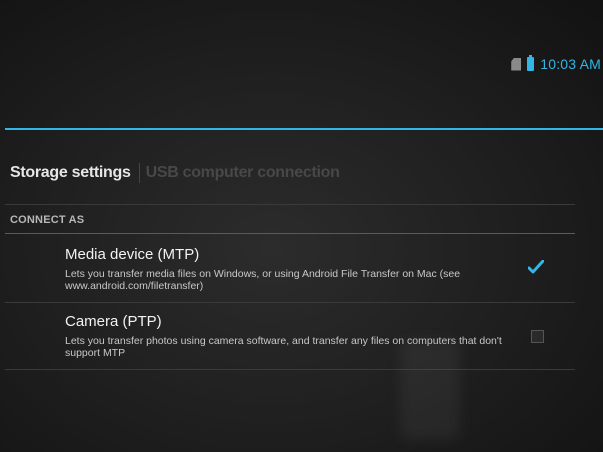 Image resolution: width=603 pixels, height=452 pixels. Describe the element at coordinates (537, 336) in the screenshot. I see `ptp-checkbox` at that location.